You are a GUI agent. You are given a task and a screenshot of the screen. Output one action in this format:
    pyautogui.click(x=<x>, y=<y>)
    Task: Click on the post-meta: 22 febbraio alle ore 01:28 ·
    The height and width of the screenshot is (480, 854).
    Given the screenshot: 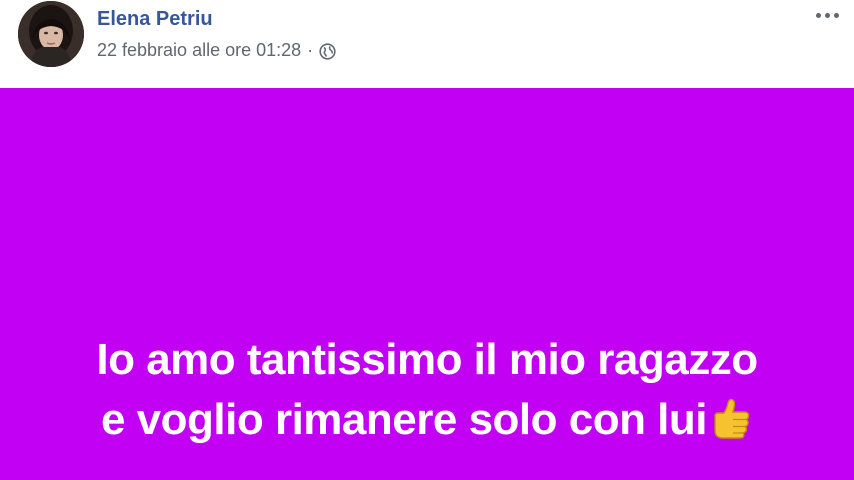 What is the action you would take?
    pyautogui.click(x=216, y=50)
    